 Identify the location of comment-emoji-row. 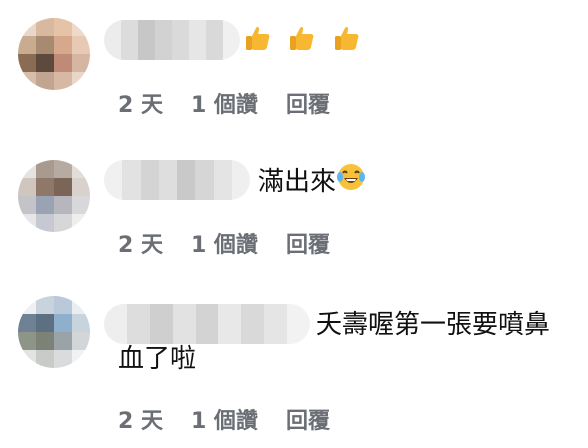
(304, 43).